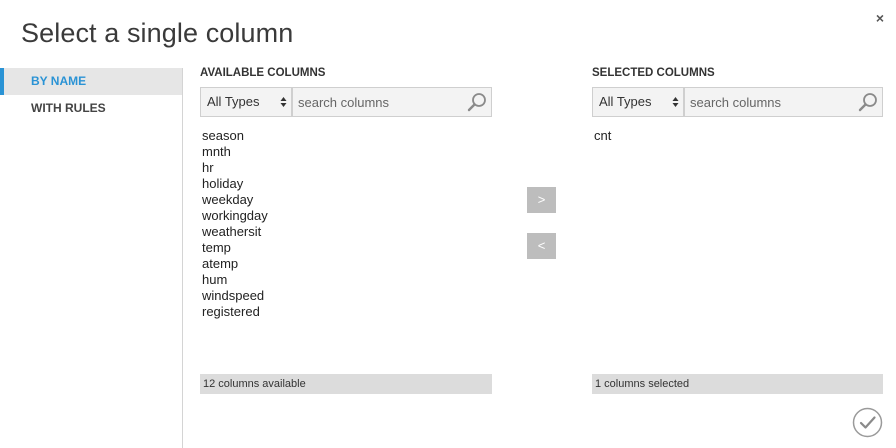  I want to click on selected-status-bar: 1 columns selected, so click(737, 384).